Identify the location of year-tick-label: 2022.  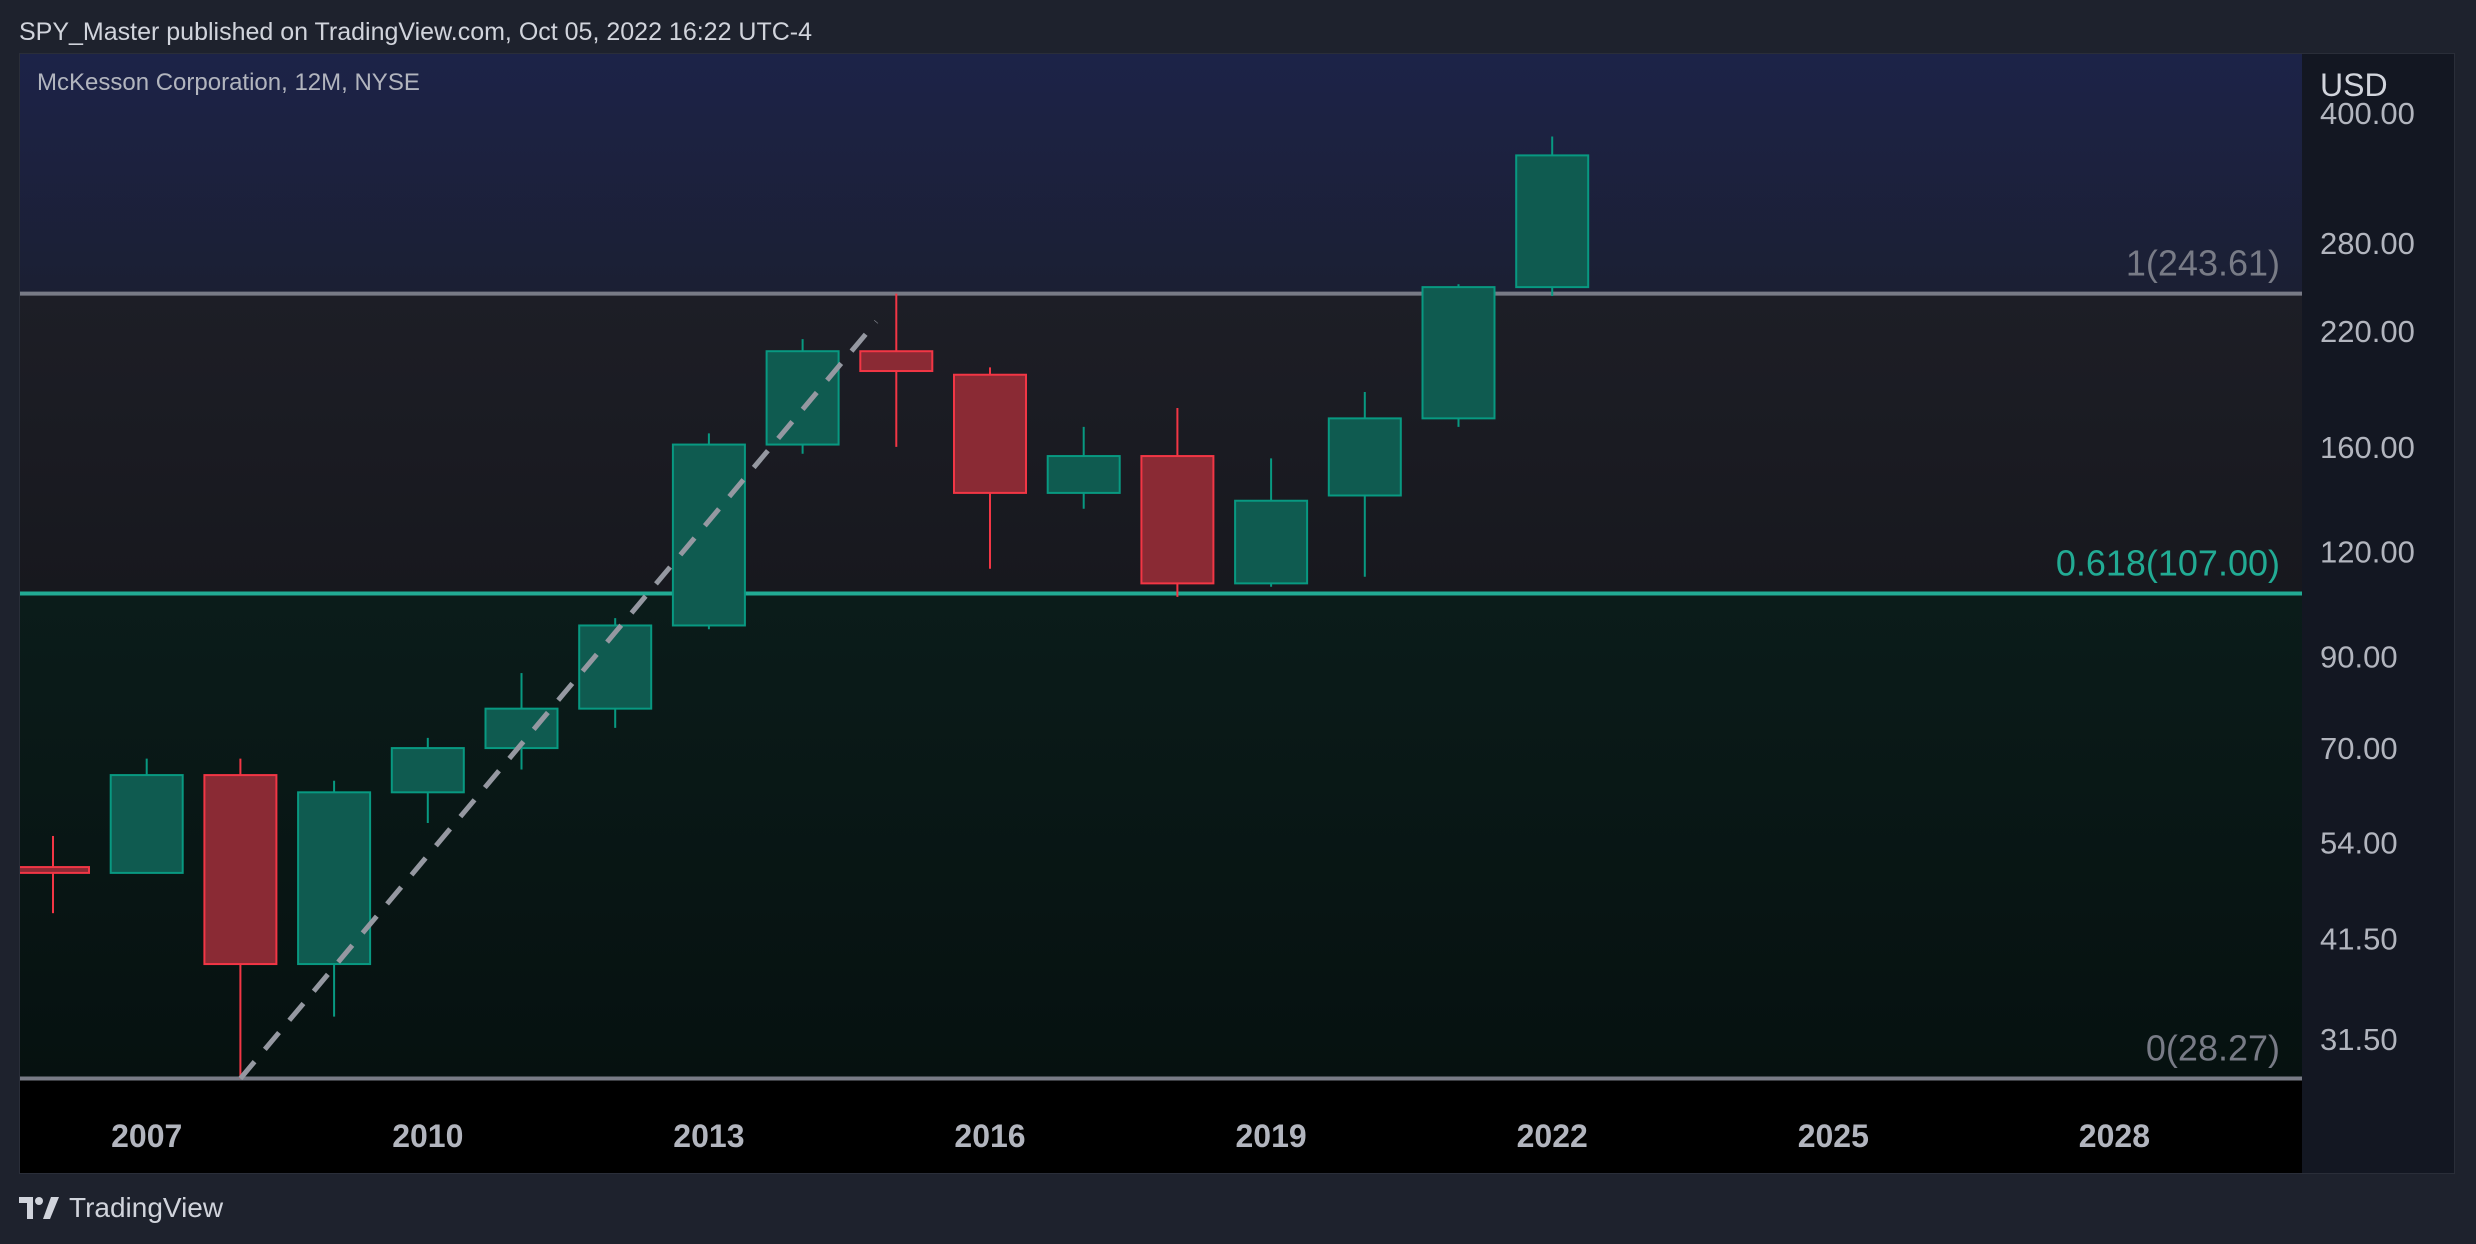
(1552, 1136).